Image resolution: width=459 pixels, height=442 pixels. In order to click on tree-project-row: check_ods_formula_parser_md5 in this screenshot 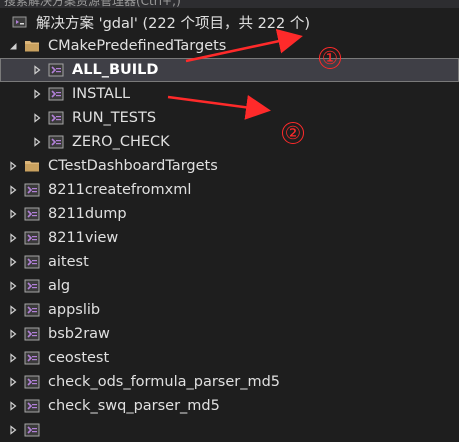, I will do `click(229, 382)`.